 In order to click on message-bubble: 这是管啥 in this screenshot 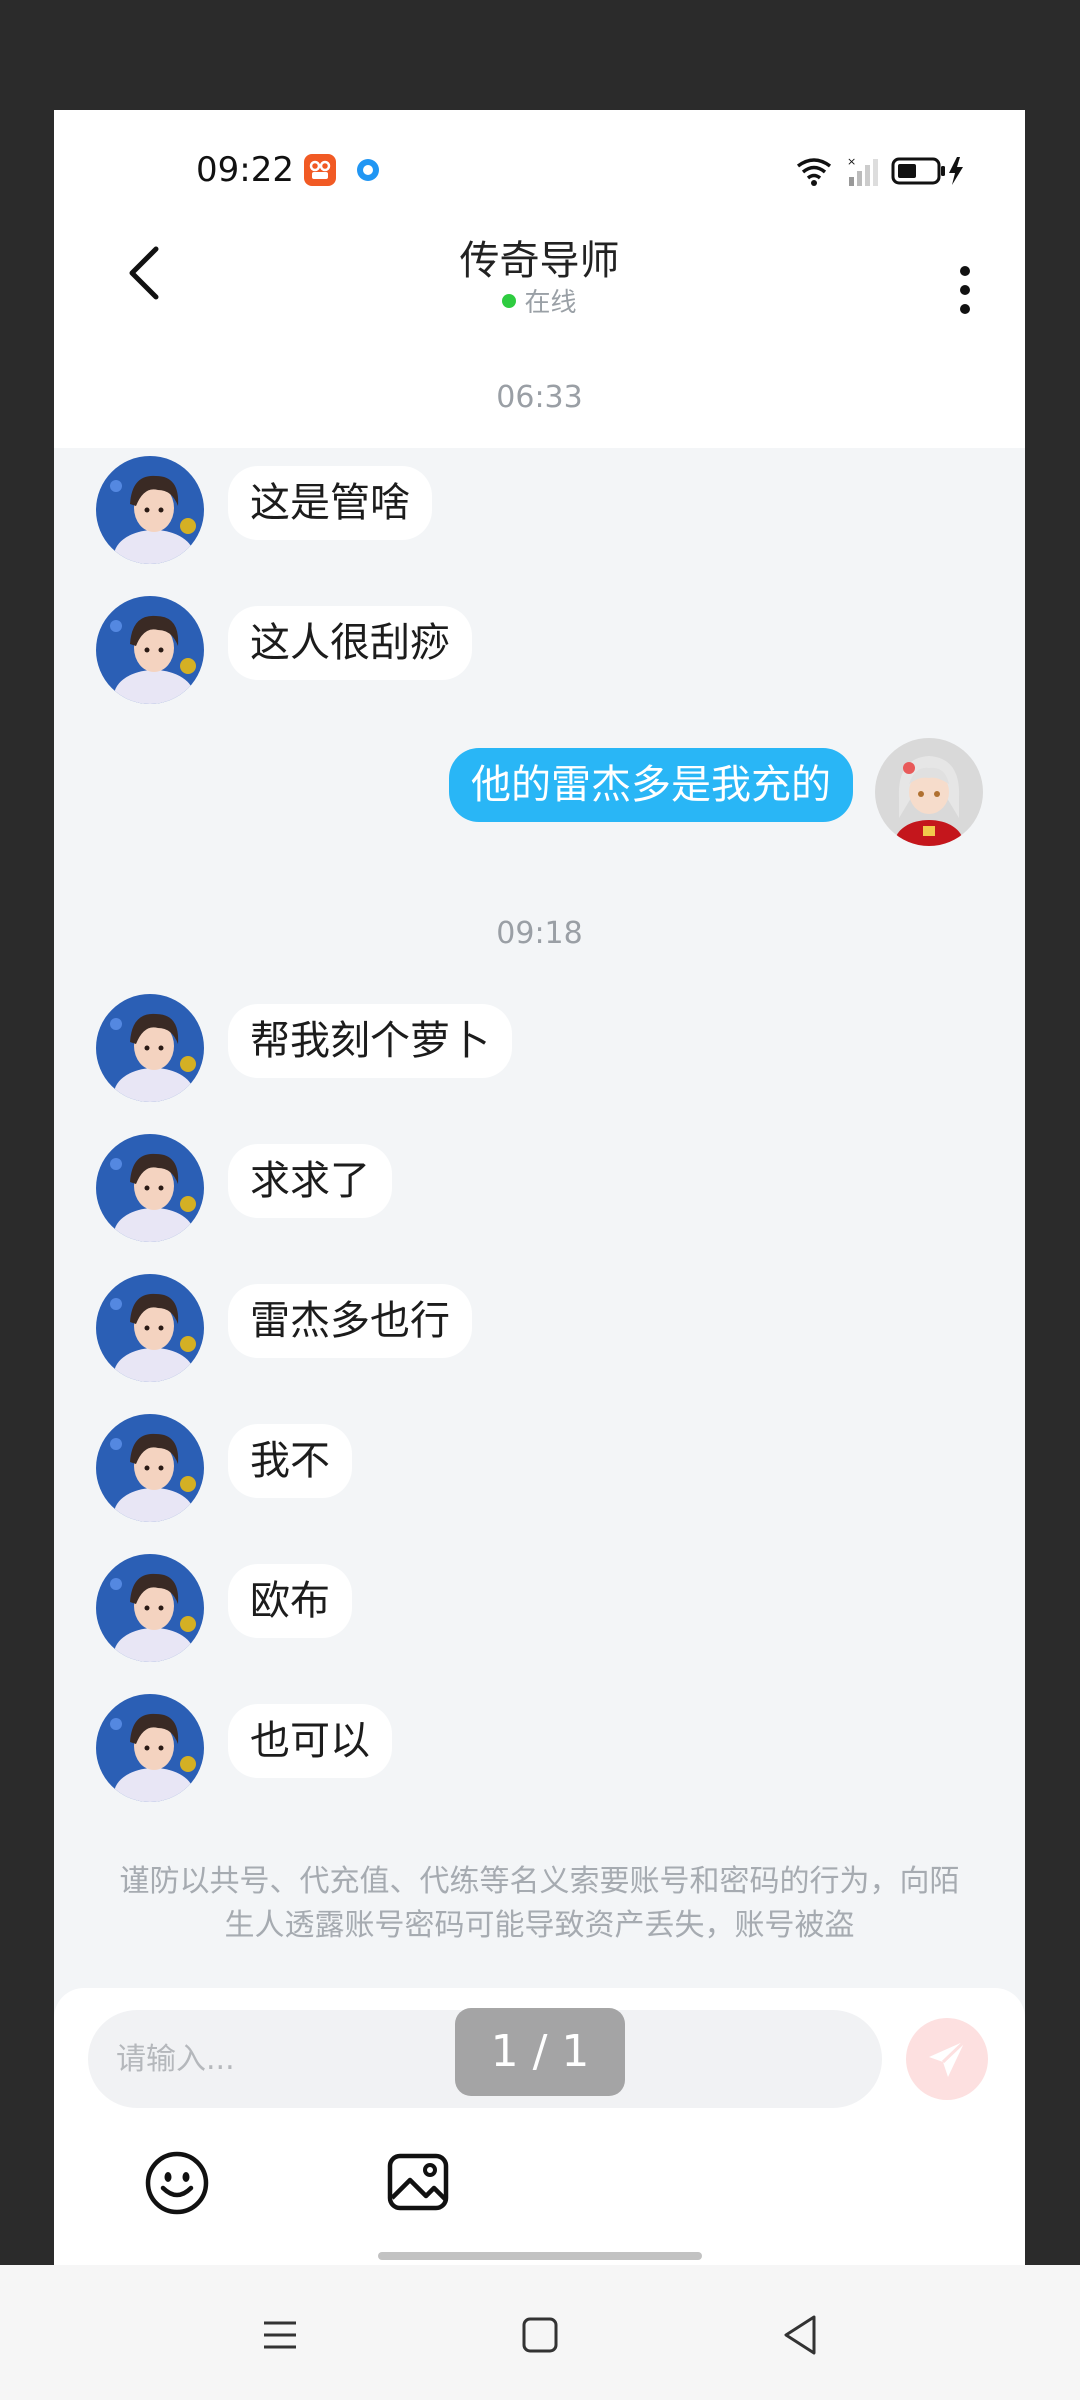, I will do `click(330, 503)`.